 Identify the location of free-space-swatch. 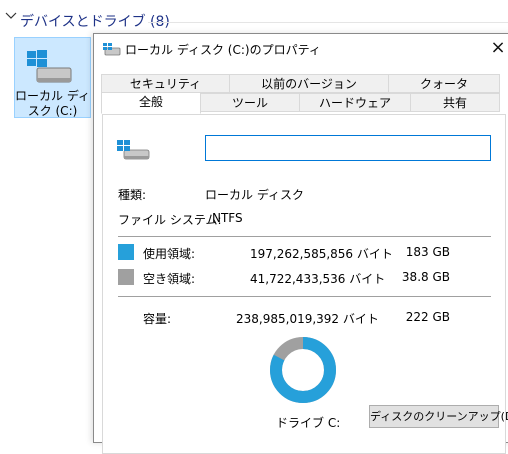
(126, 277).